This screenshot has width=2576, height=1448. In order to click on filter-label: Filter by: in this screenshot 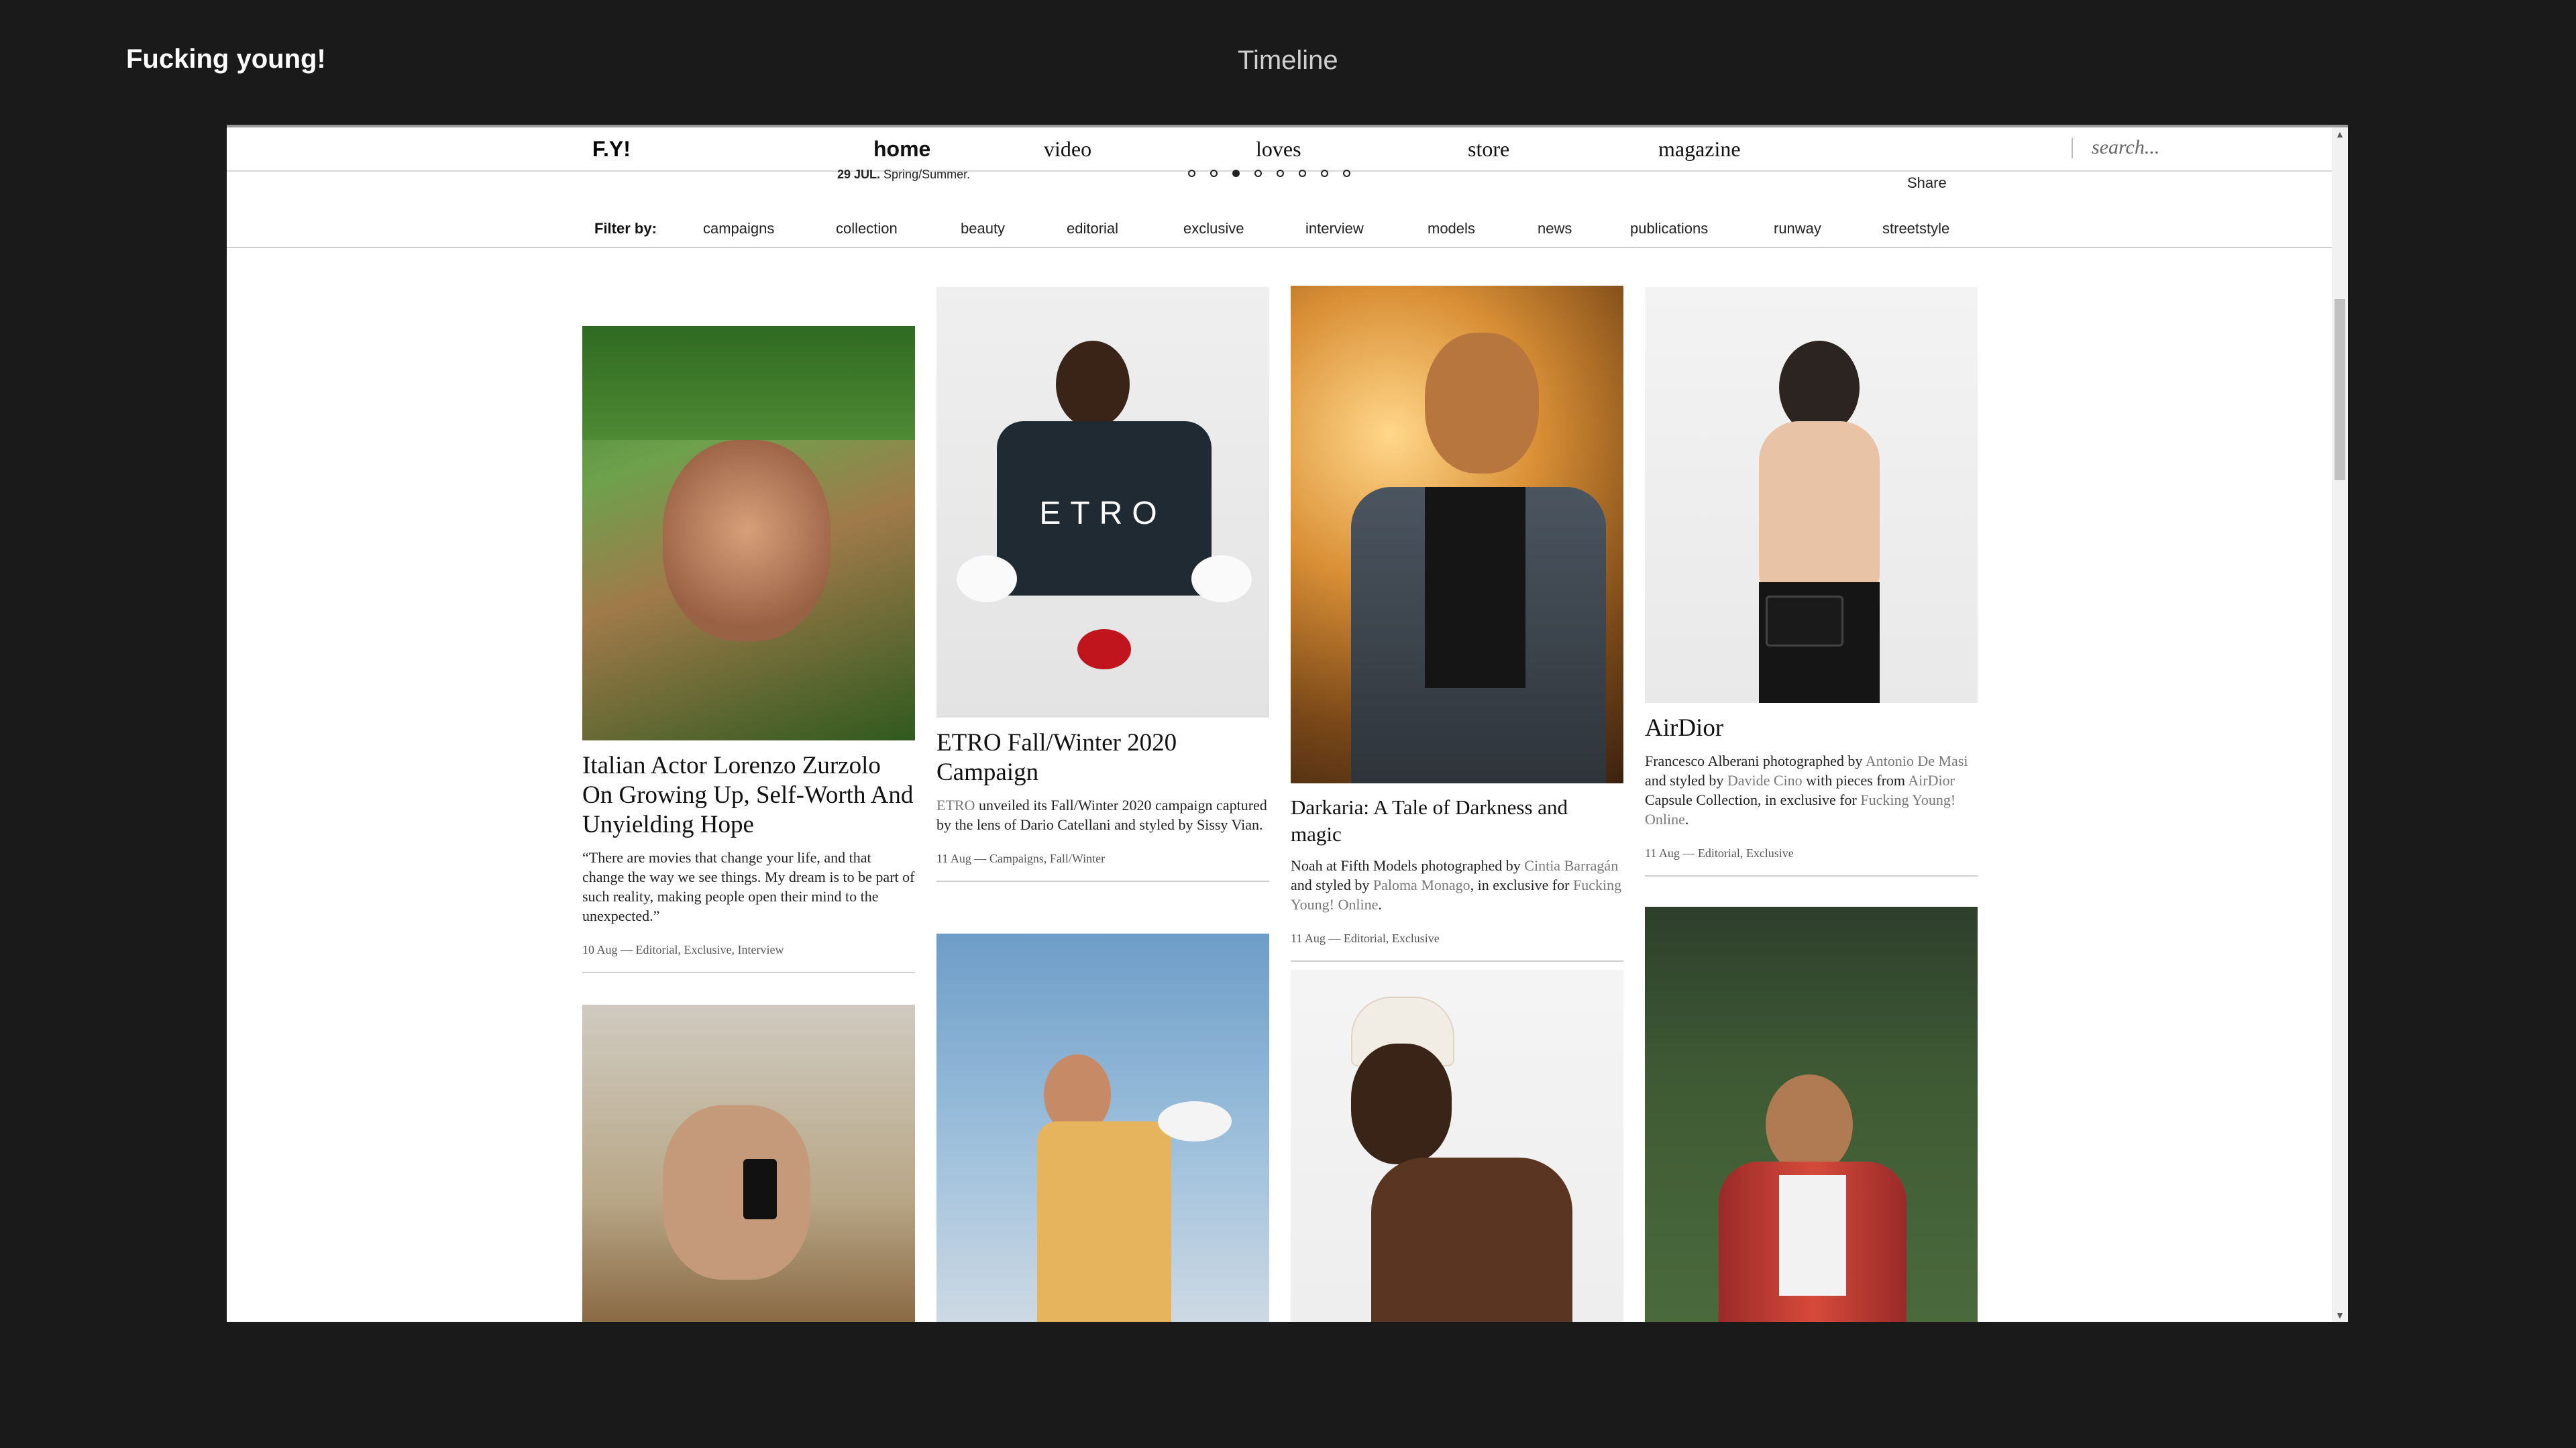, I will do `click(625, 228)`.